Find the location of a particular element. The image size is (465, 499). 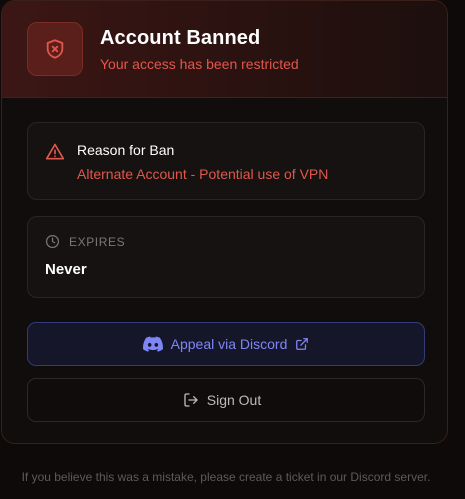

page-title: Account Banned is located at coordinates (180, 38).